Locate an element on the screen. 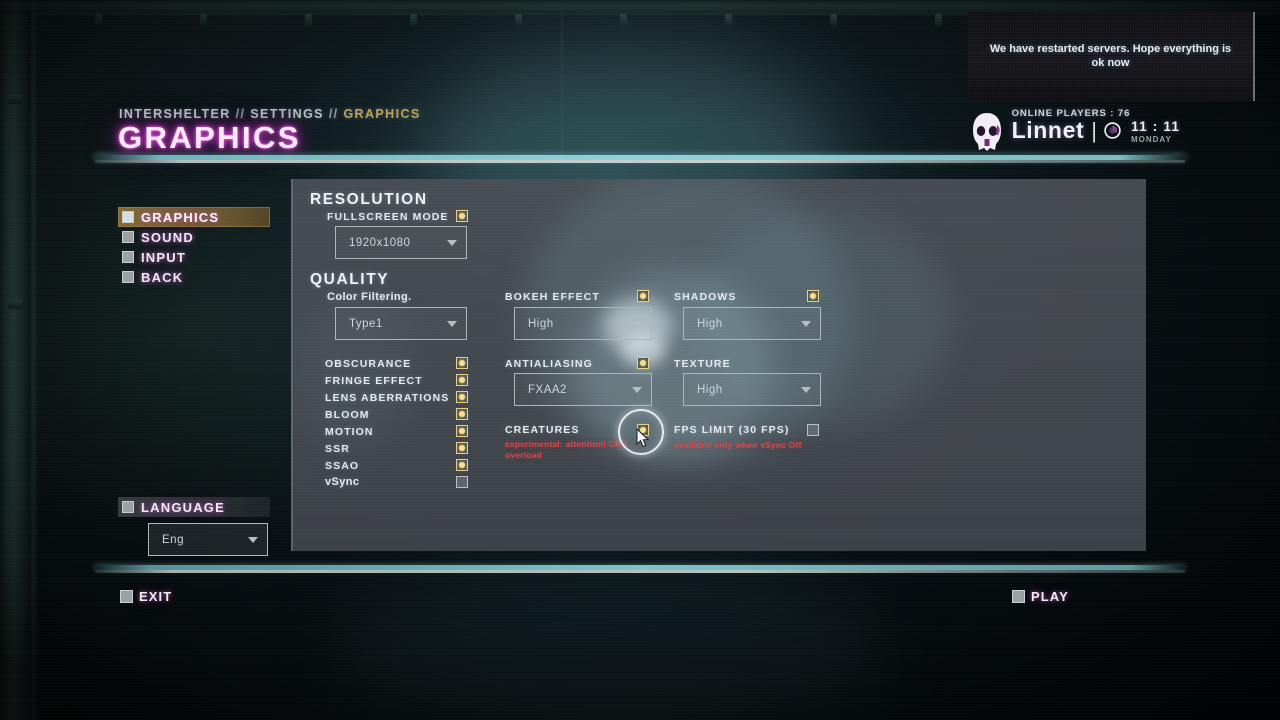 Image resolution: width=1280 pixels, height=720 pixels. antialiasing-label: ANTIALIASING is located at coordinates (549, 364).